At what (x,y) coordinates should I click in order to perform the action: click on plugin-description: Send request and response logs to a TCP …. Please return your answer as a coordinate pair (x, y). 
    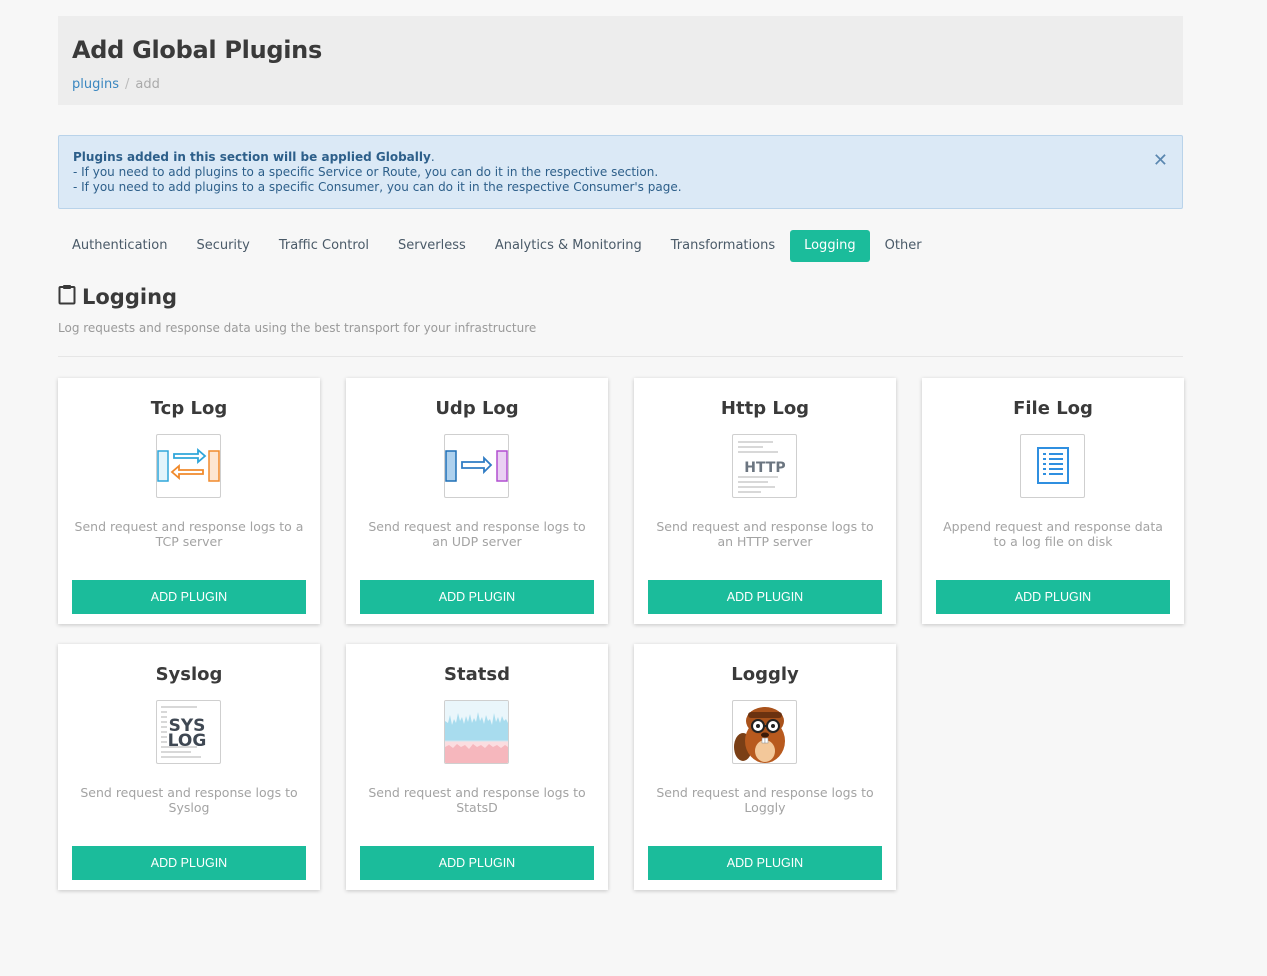
    Looking at the image, I should click on (189, 534).